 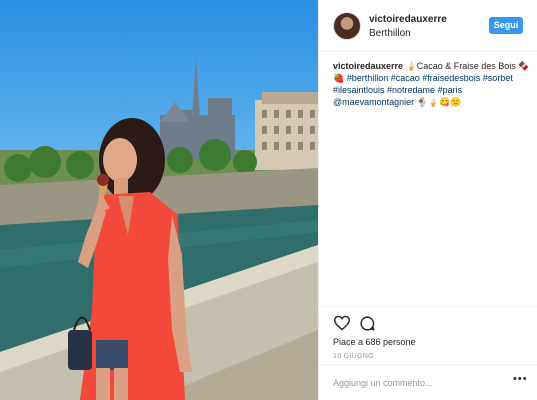 What do you see at coordinates (353, 356) in the screenshot?
I see `post-date: 10 GIUGNO` at bounding box center [353, 356].